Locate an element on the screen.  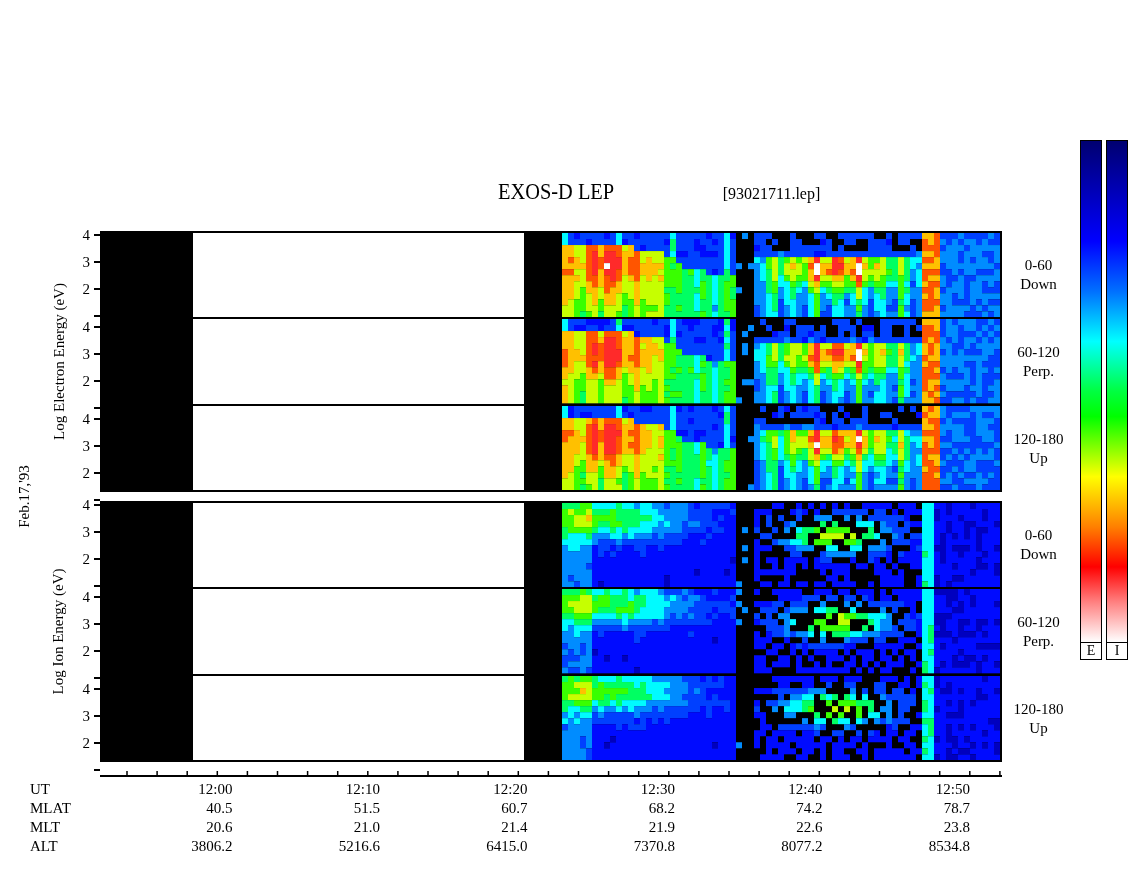
axis-value: 8534.8 is located at coordinates (949, 846).